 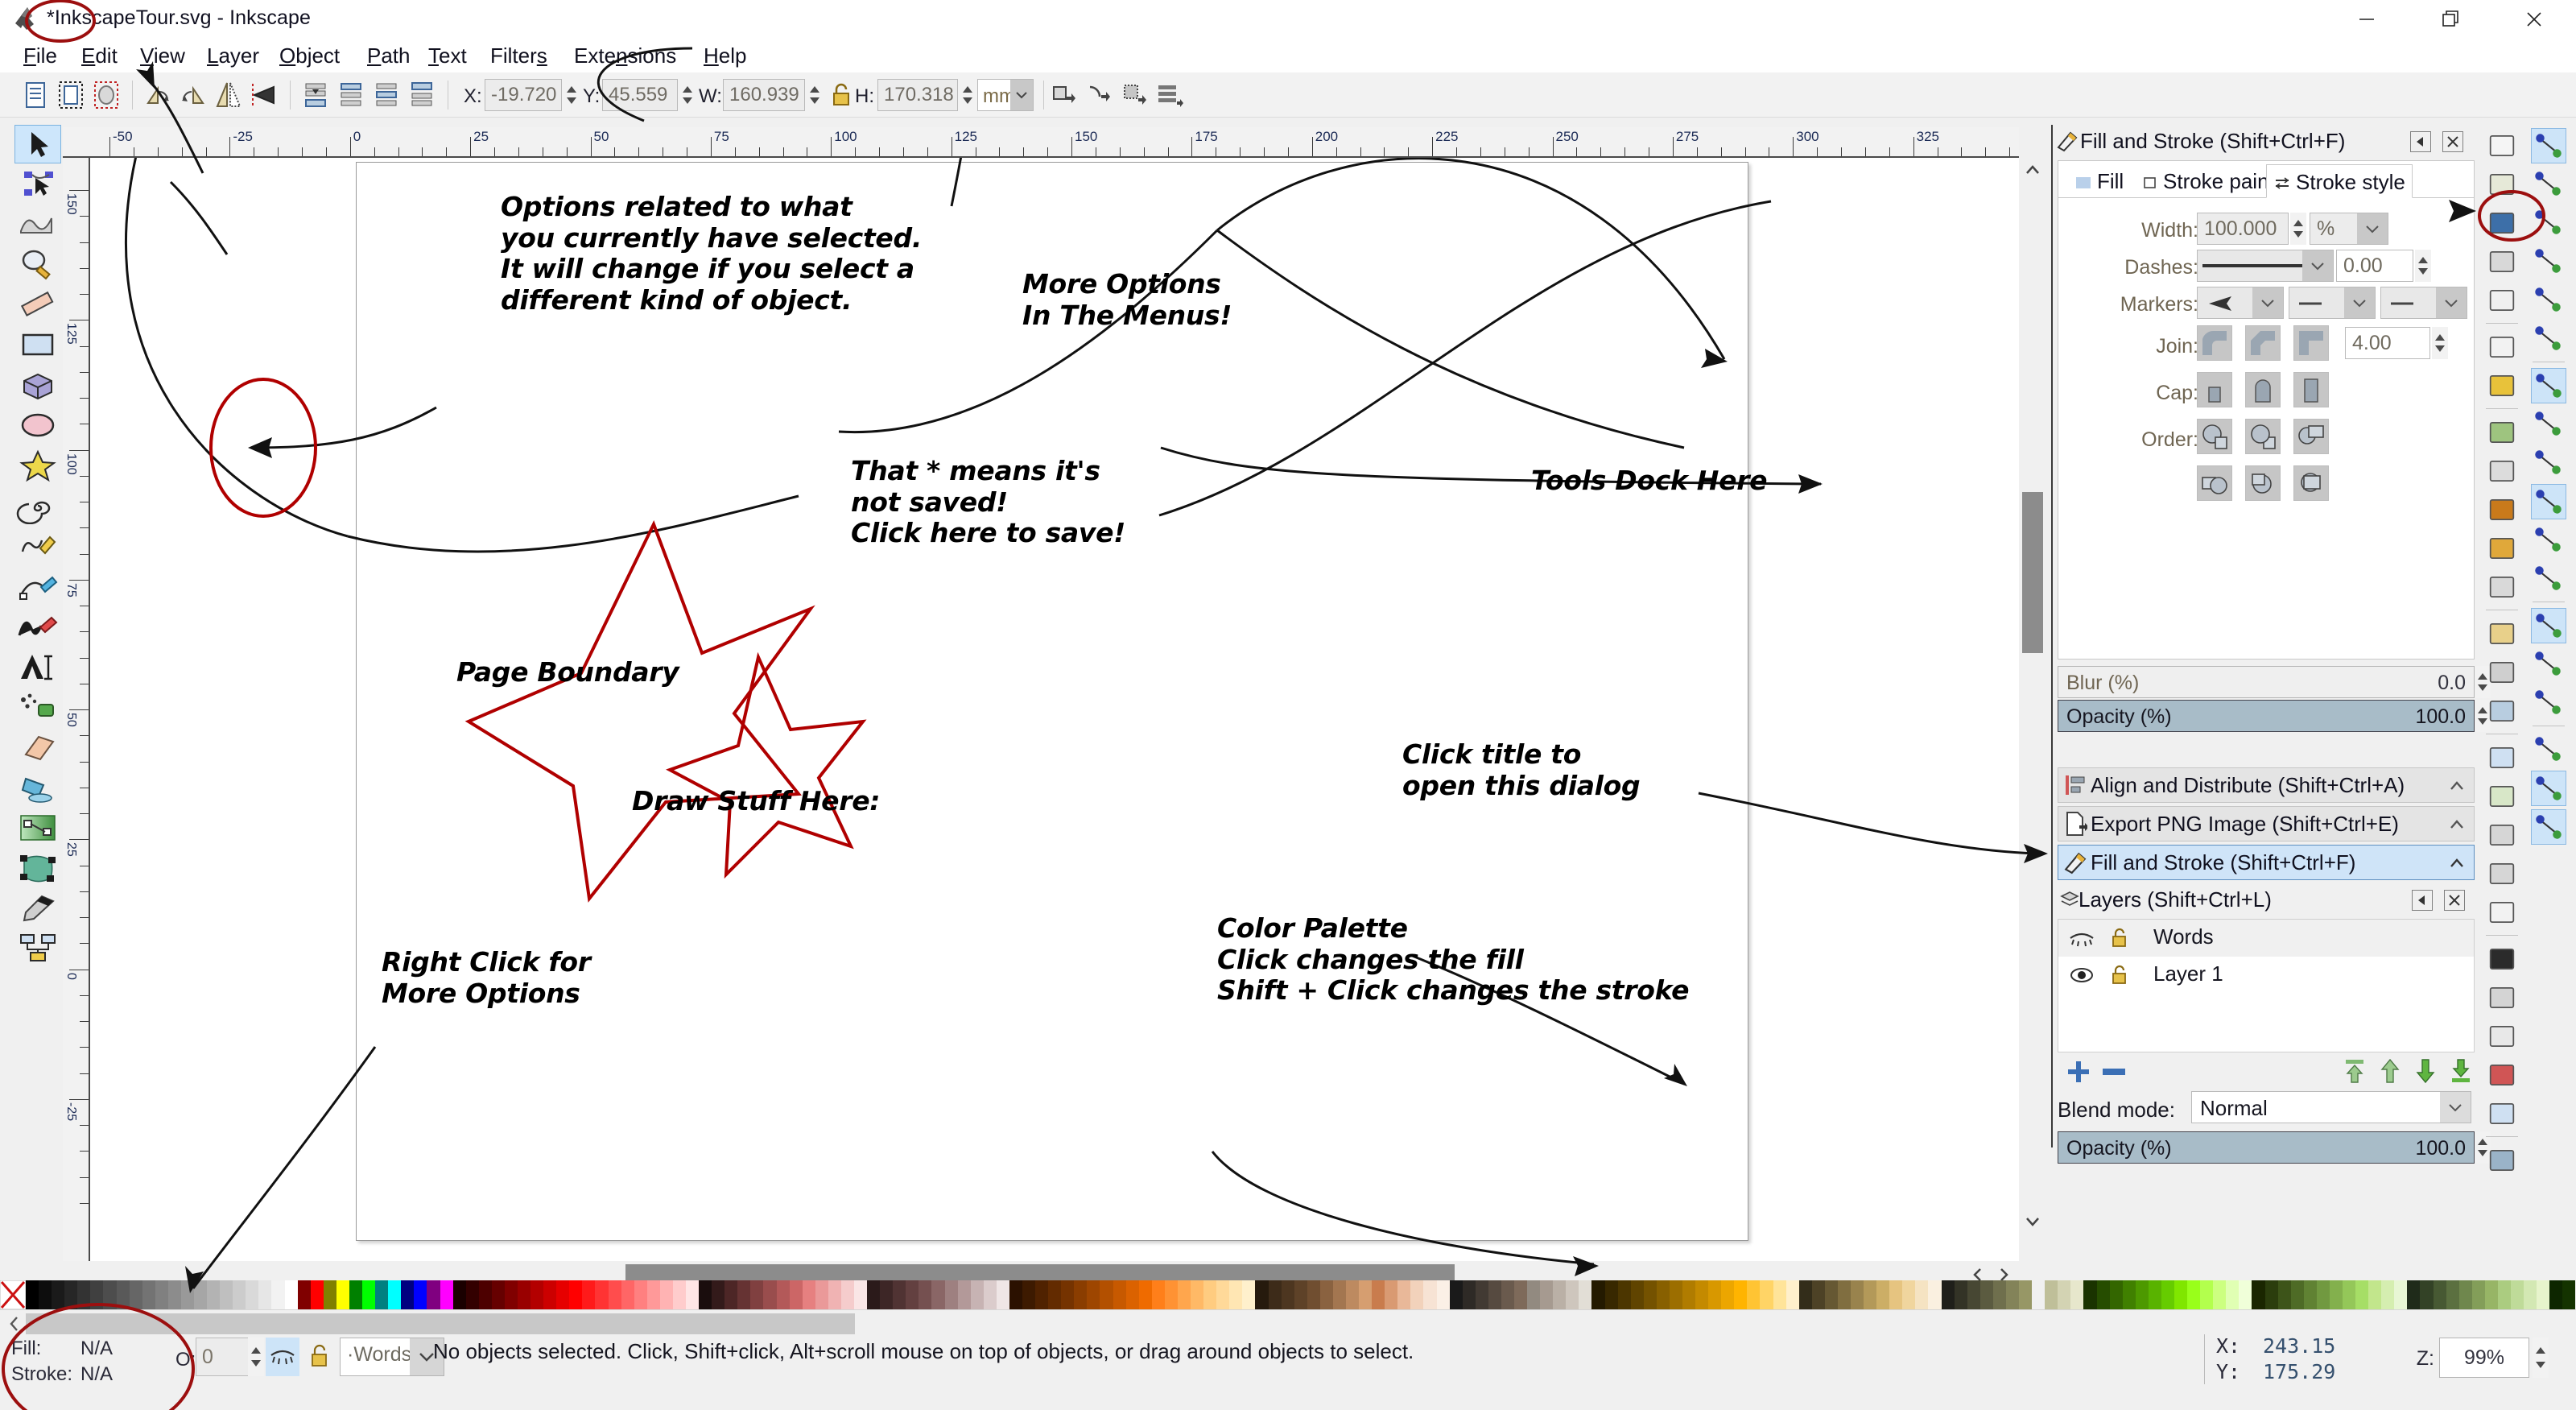 I want to click on layers-list: Words Layer 1, so click(x=2266, y=986).